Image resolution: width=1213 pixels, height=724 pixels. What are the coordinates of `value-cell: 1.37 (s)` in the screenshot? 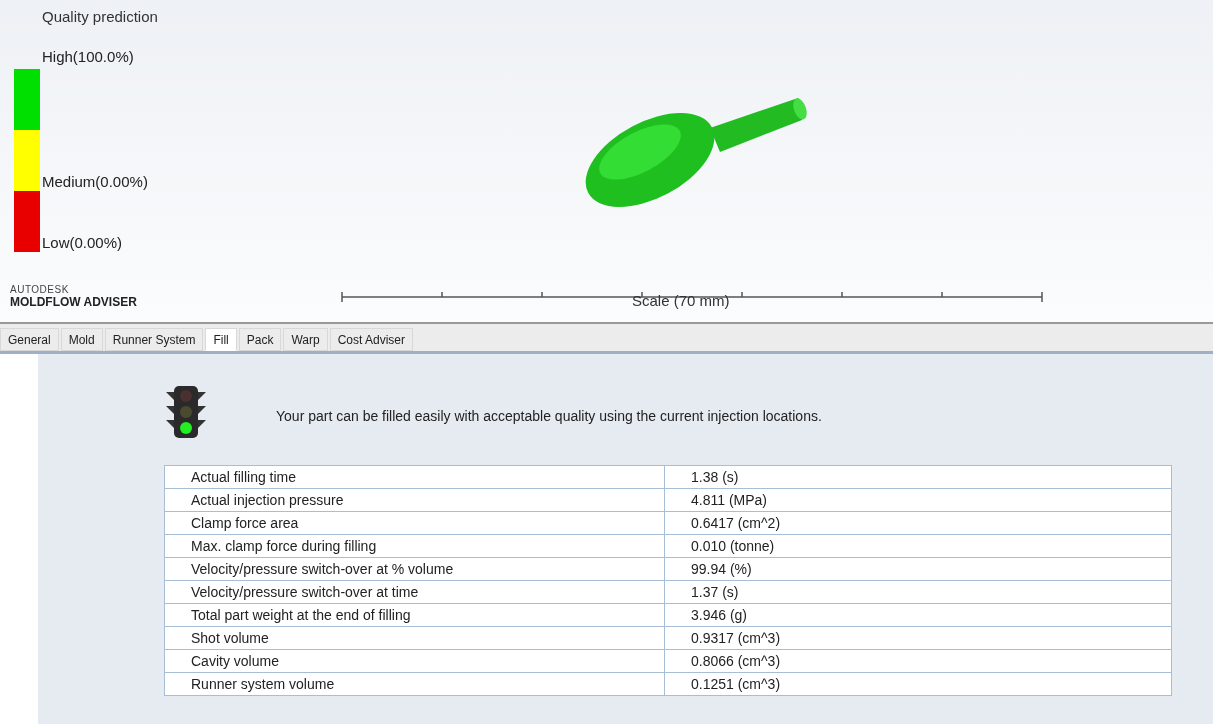 It's located at (918, 592).